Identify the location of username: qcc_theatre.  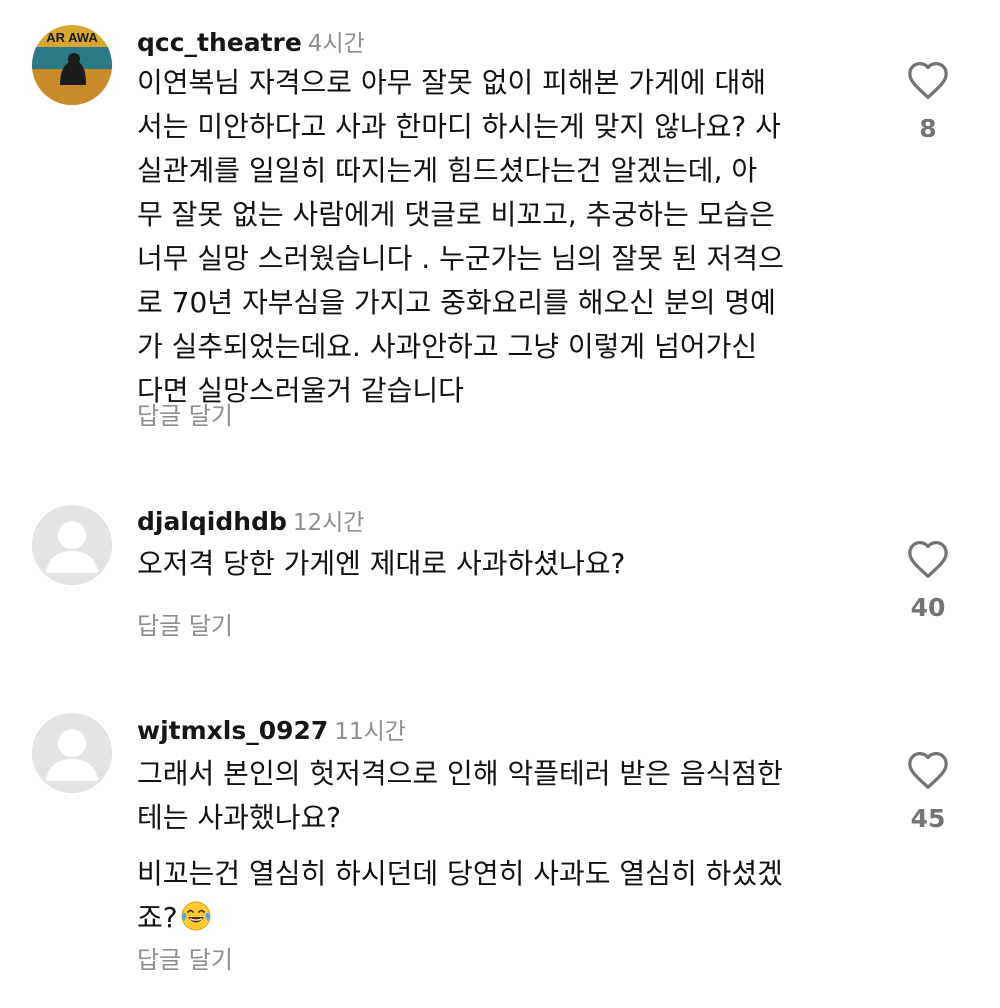
(219, 42).